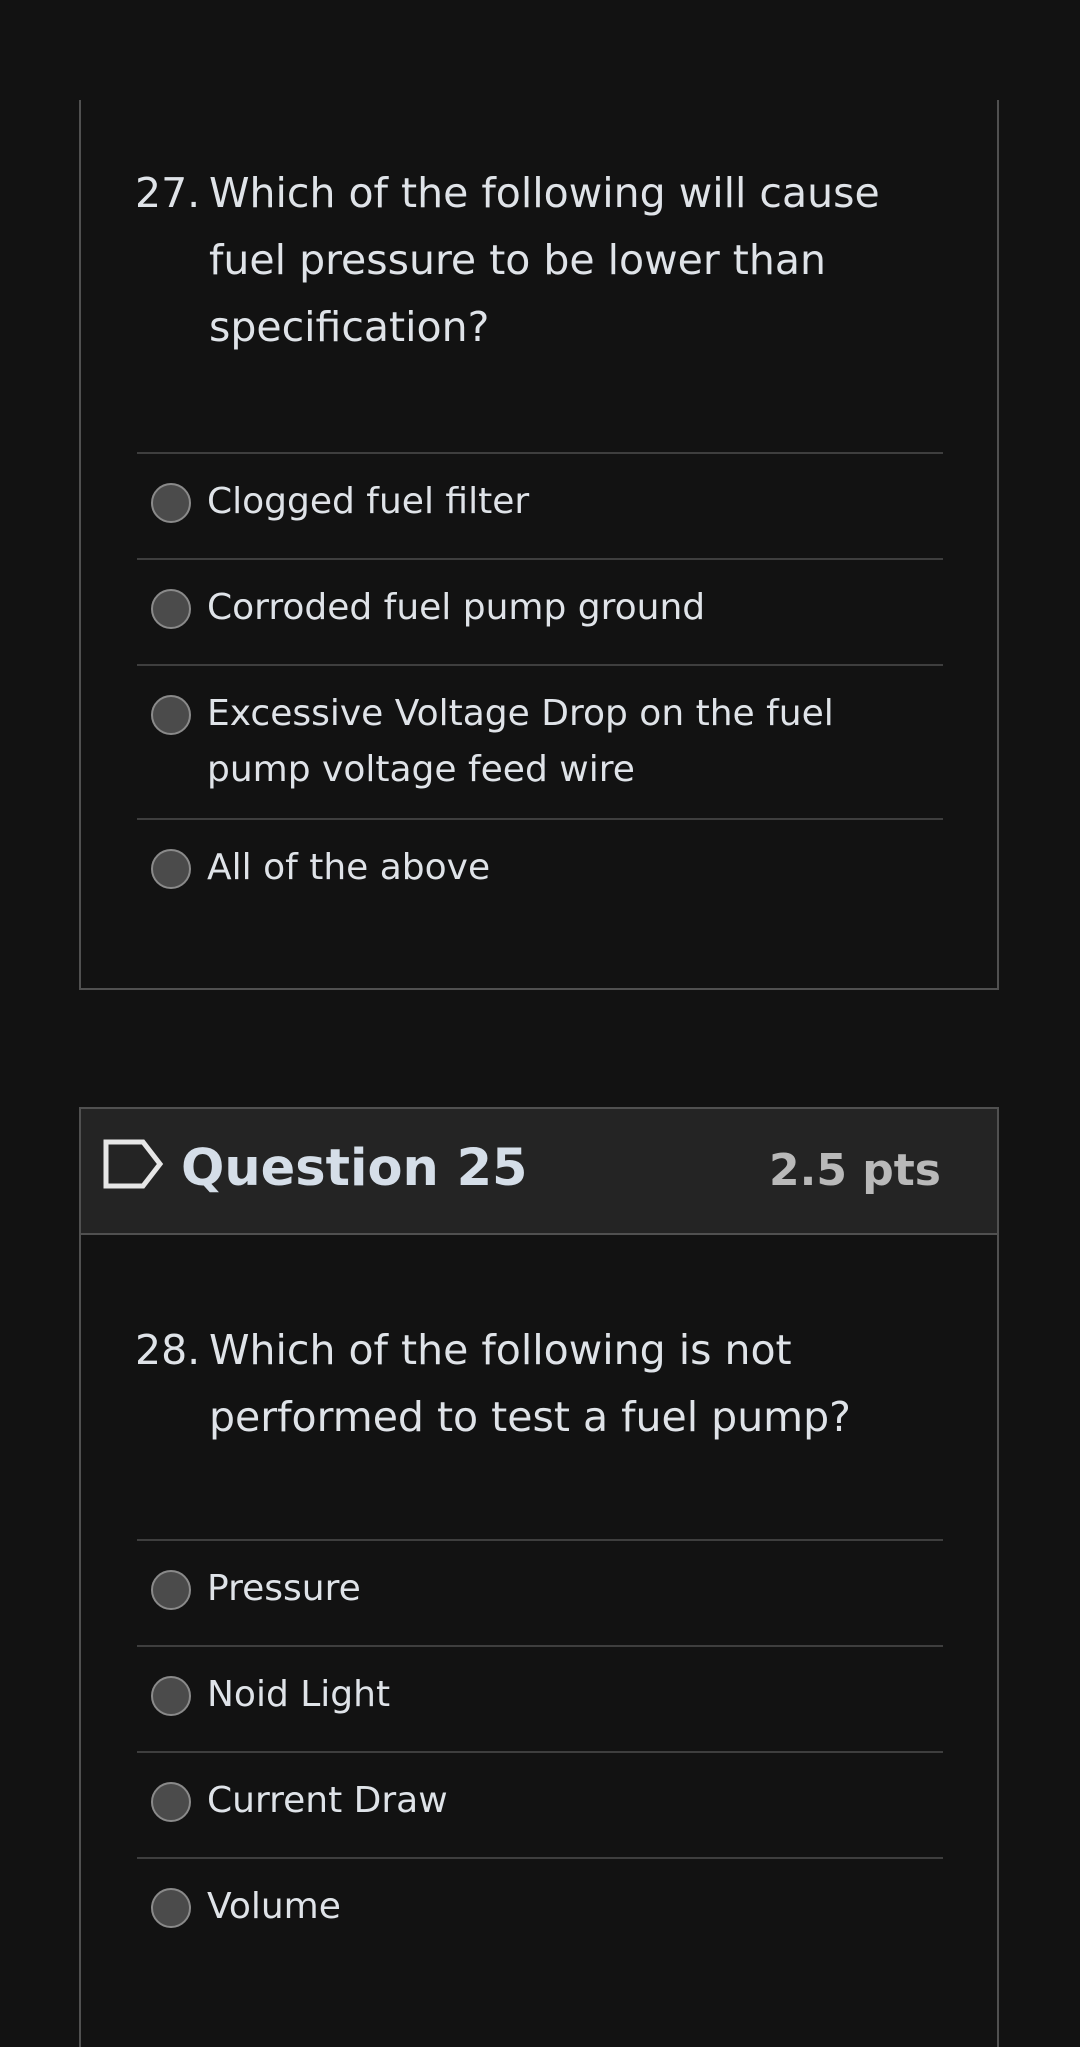 The image size is (1080, 2047). I want to click on question-title: Question 25, so click(354, 1168).